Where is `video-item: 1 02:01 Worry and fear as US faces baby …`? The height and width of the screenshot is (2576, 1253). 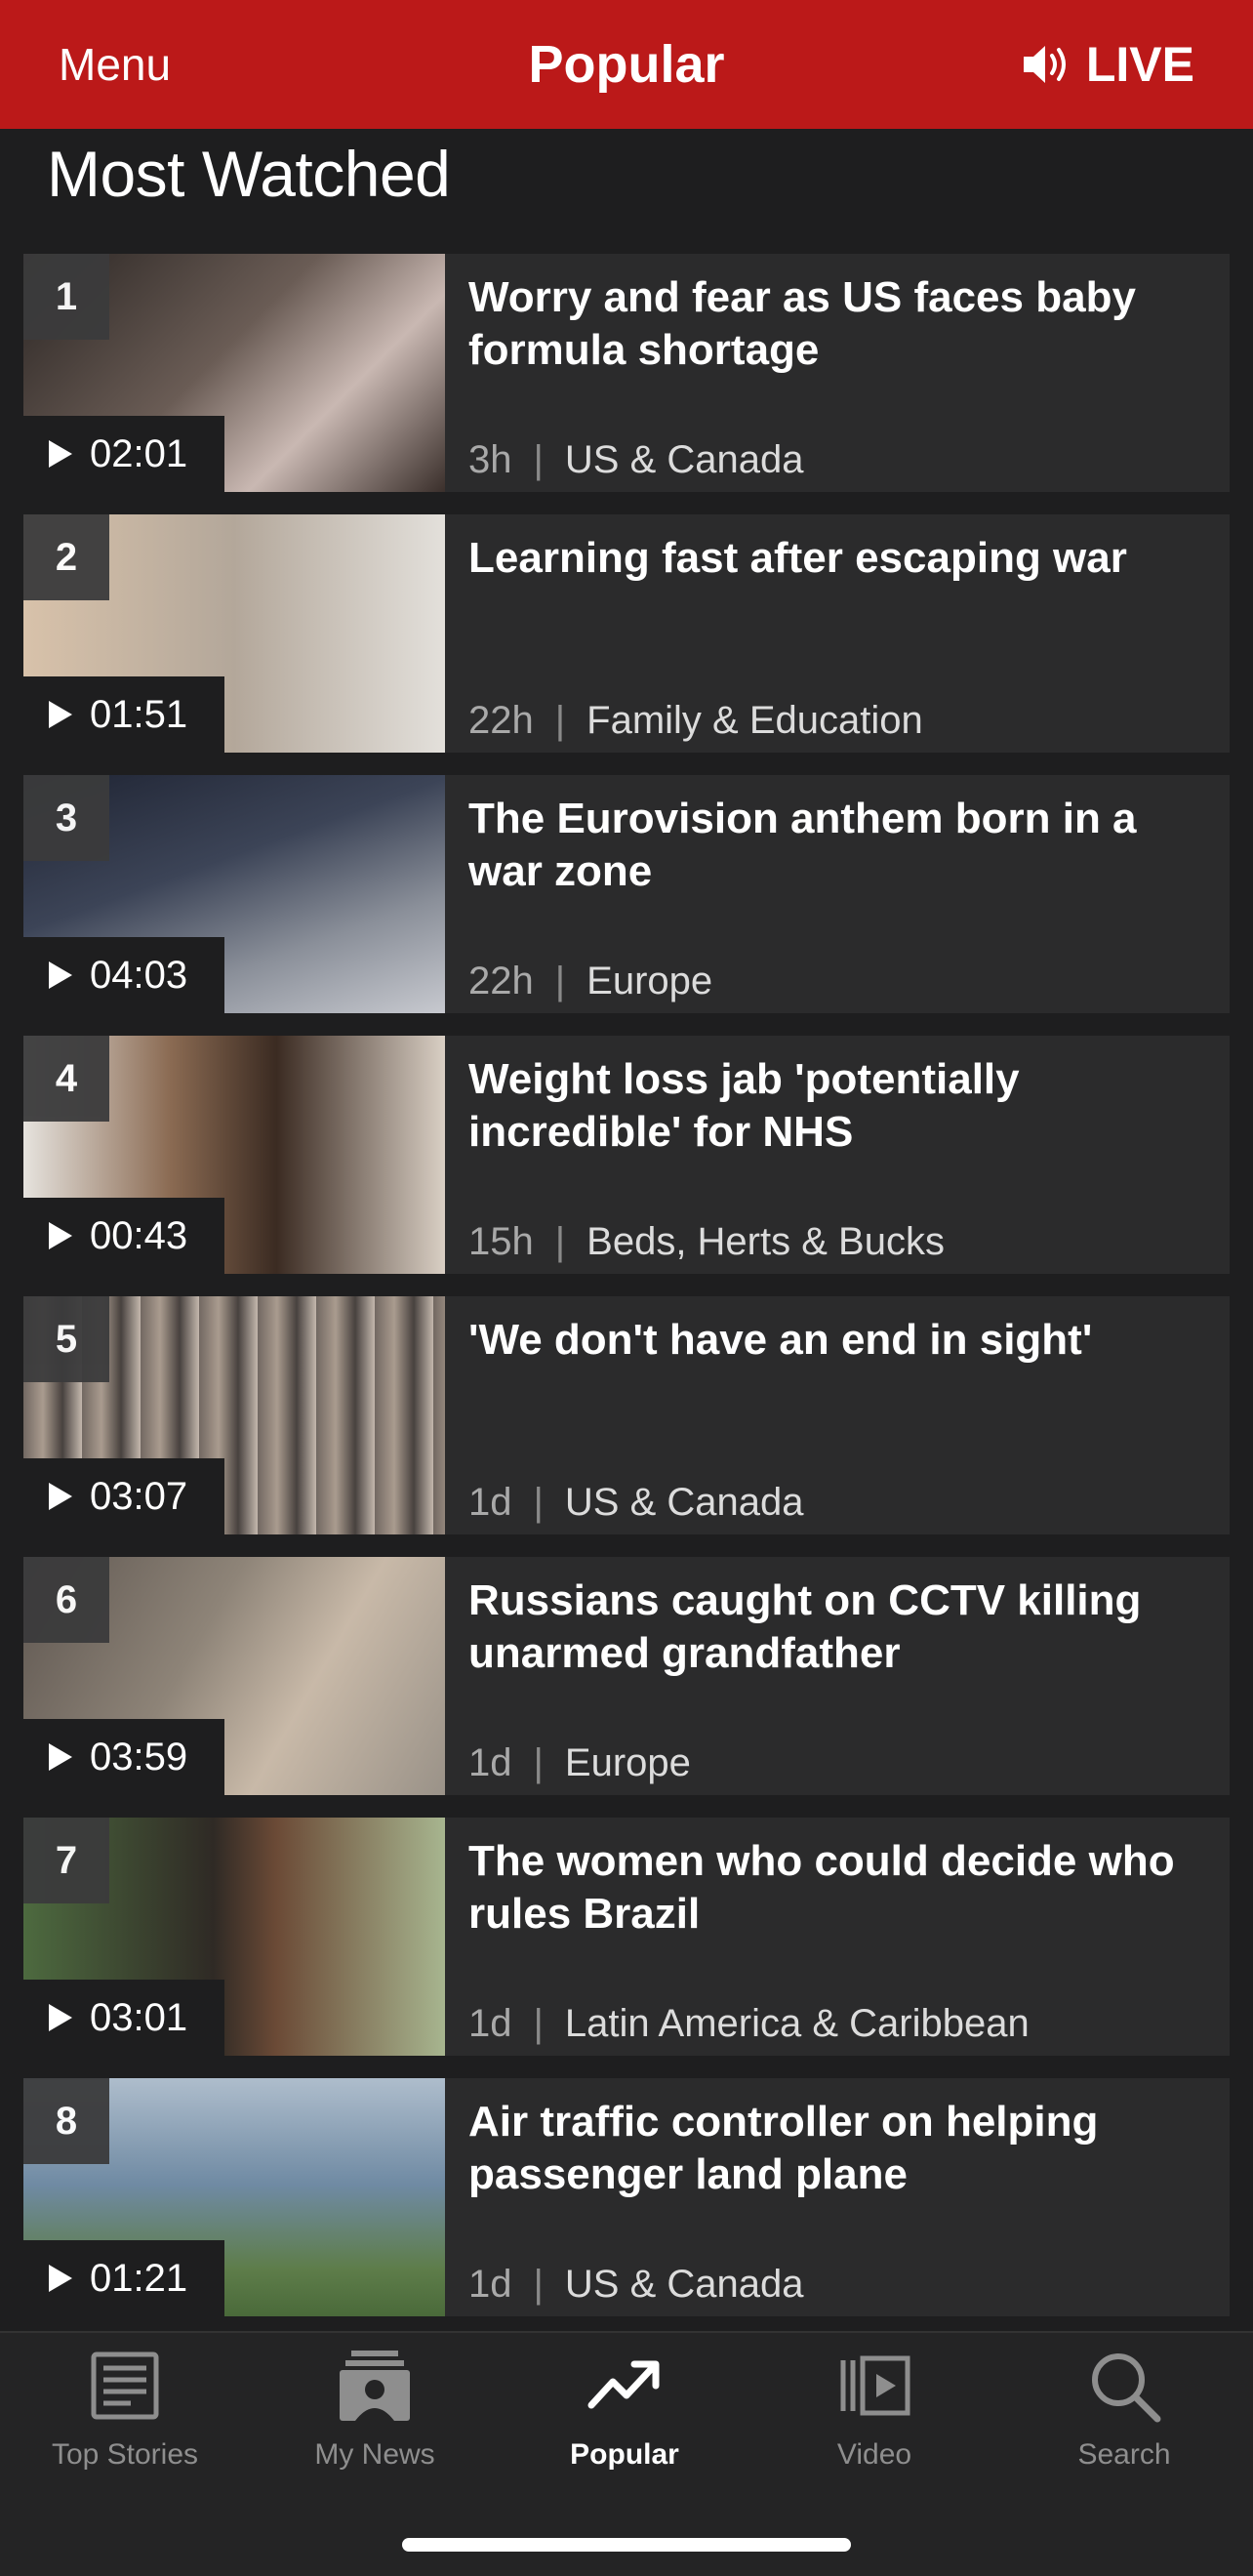 video-item: 1 02:01 Worry and fear as US faces baby … is located at coordinates (626, 373).